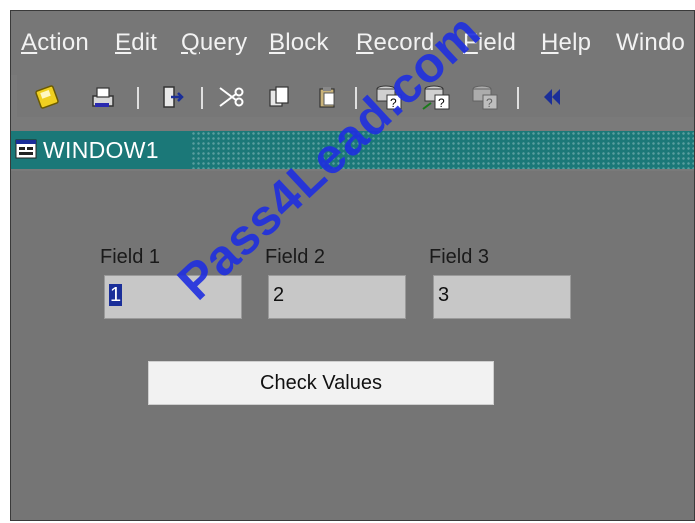 The image size is (695, 523). What do you see at coordinates (627, 42) in the screenshot?
I see `menu-mnemonic: W` at bounding box center [627, 42].